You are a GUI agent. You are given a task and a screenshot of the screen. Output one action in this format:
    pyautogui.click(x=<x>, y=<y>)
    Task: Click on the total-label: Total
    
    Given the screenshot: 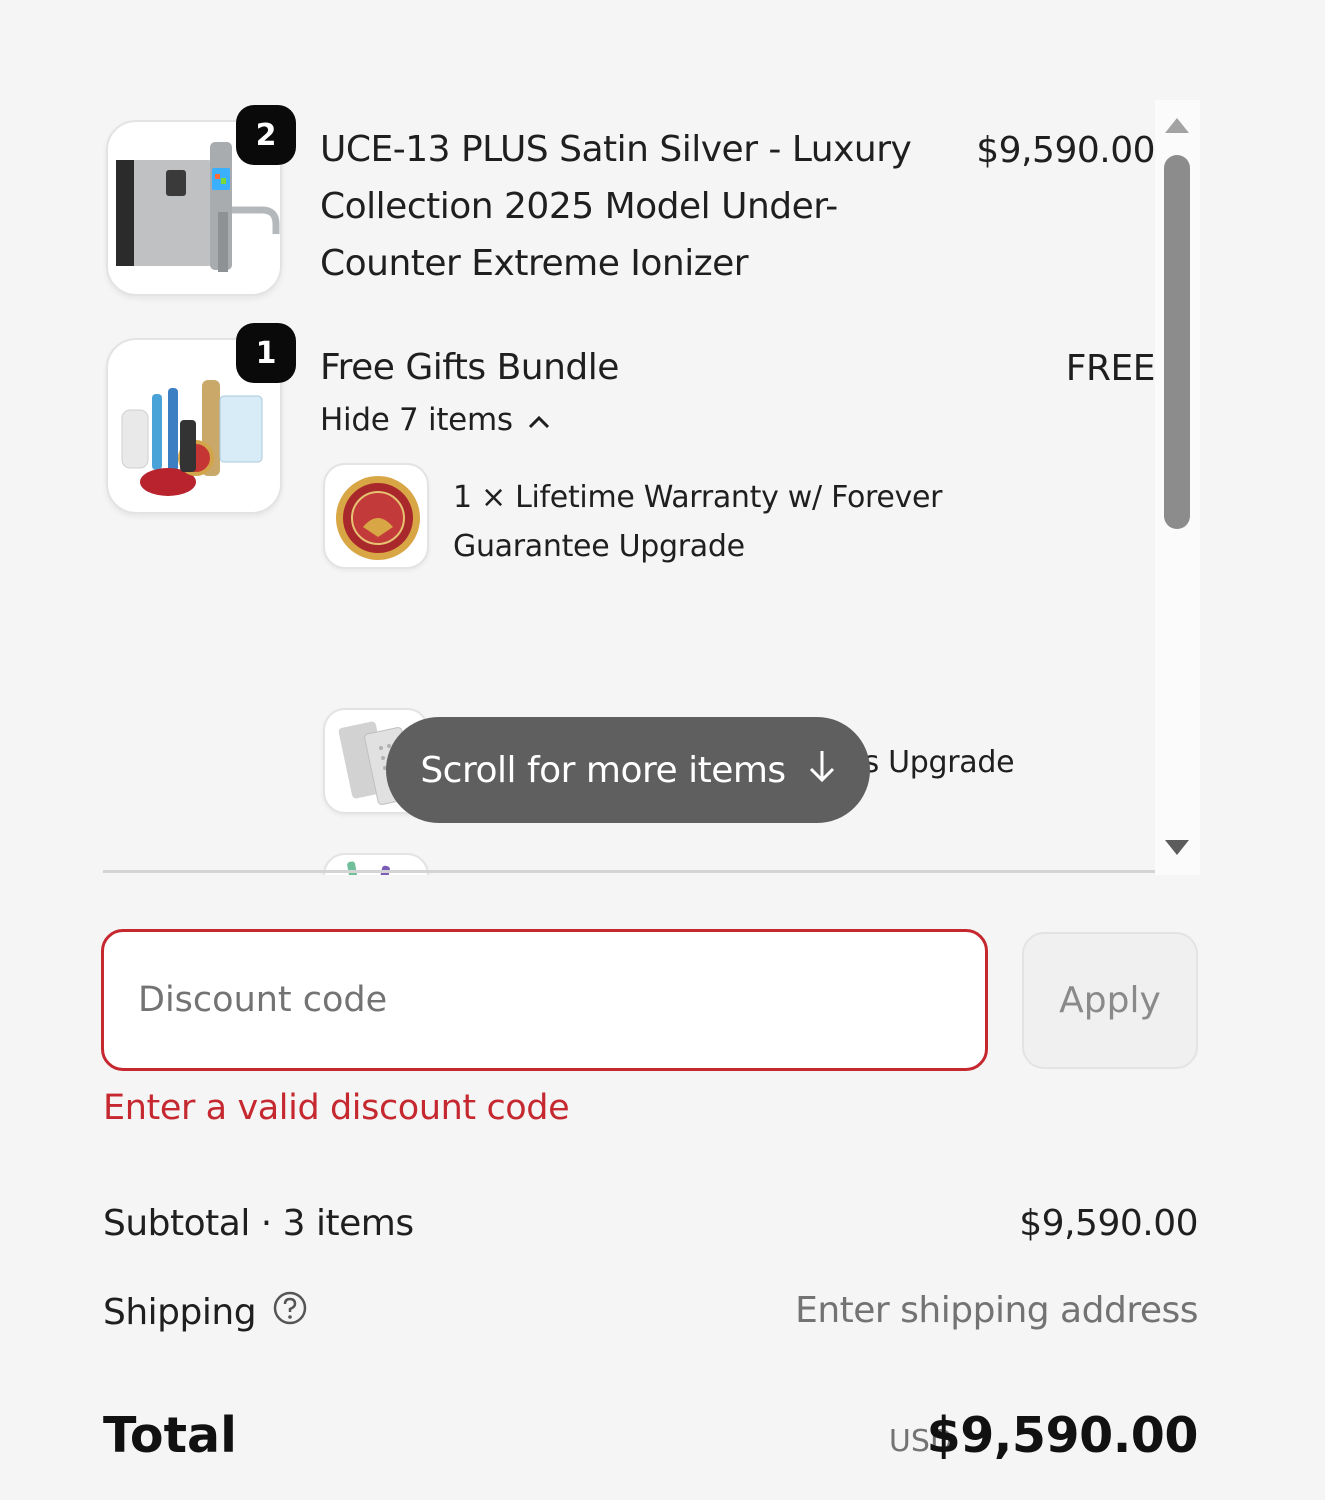 What is the action you would take?
    pyautogui.click(x=170, y=1435)
    